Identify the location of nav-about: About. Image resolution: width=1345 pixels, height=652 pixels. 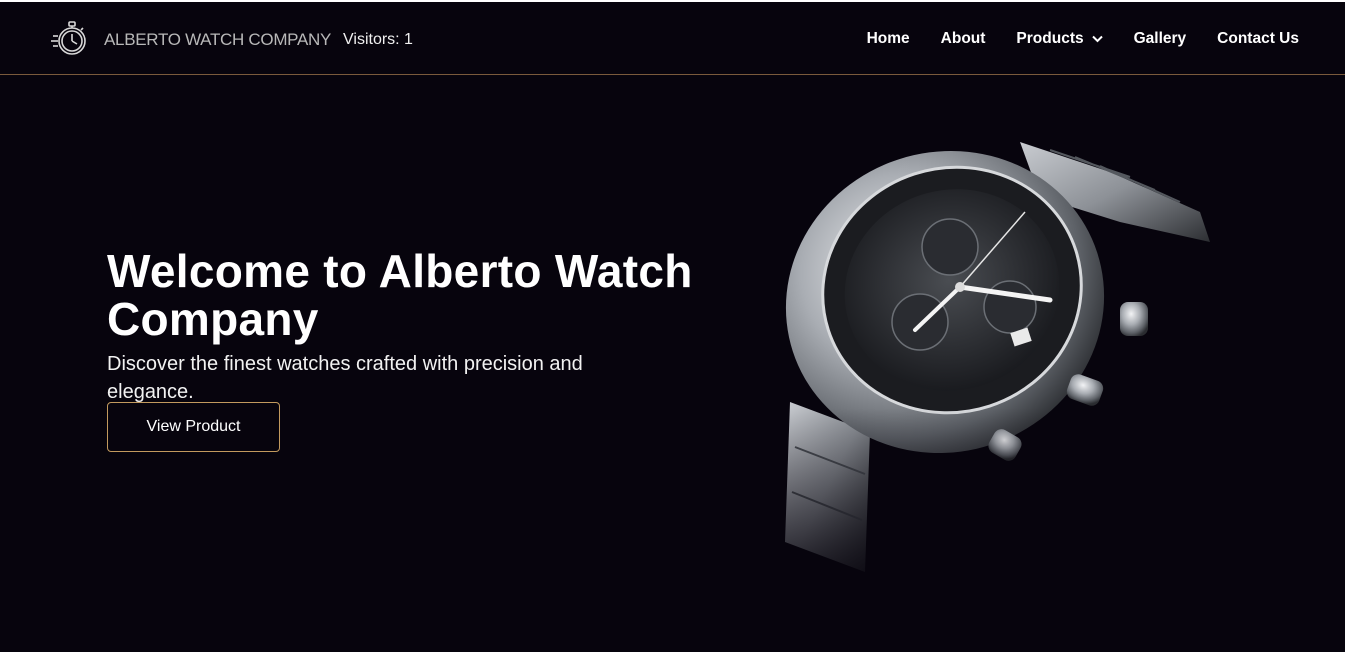
(963, 39).